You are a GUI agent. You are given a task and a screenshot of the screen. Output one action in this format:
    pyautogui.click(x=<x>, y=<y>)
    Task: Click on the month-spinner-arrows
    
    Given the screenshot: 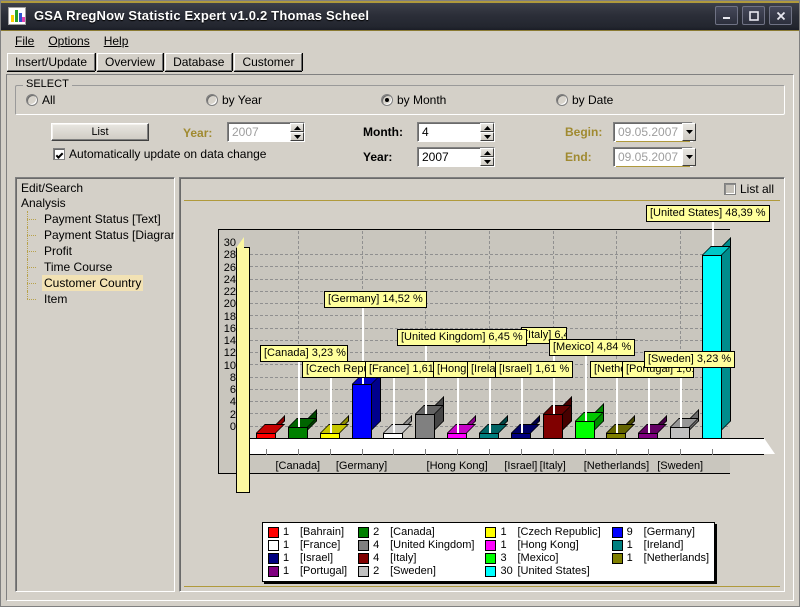 What is the action you would take?
    pyautogui.click(x=487, y=132)
    